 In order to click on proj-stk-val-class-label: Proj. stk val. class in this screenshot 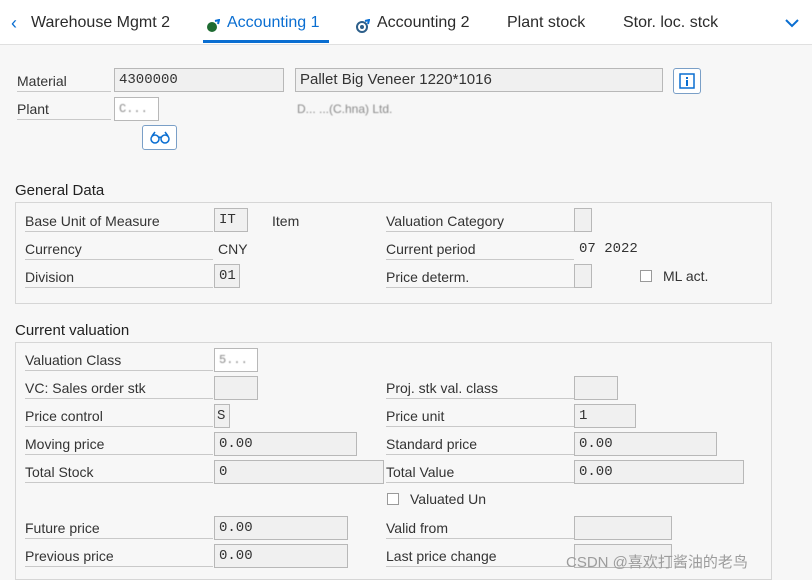, I will do `click(480, 388)`.